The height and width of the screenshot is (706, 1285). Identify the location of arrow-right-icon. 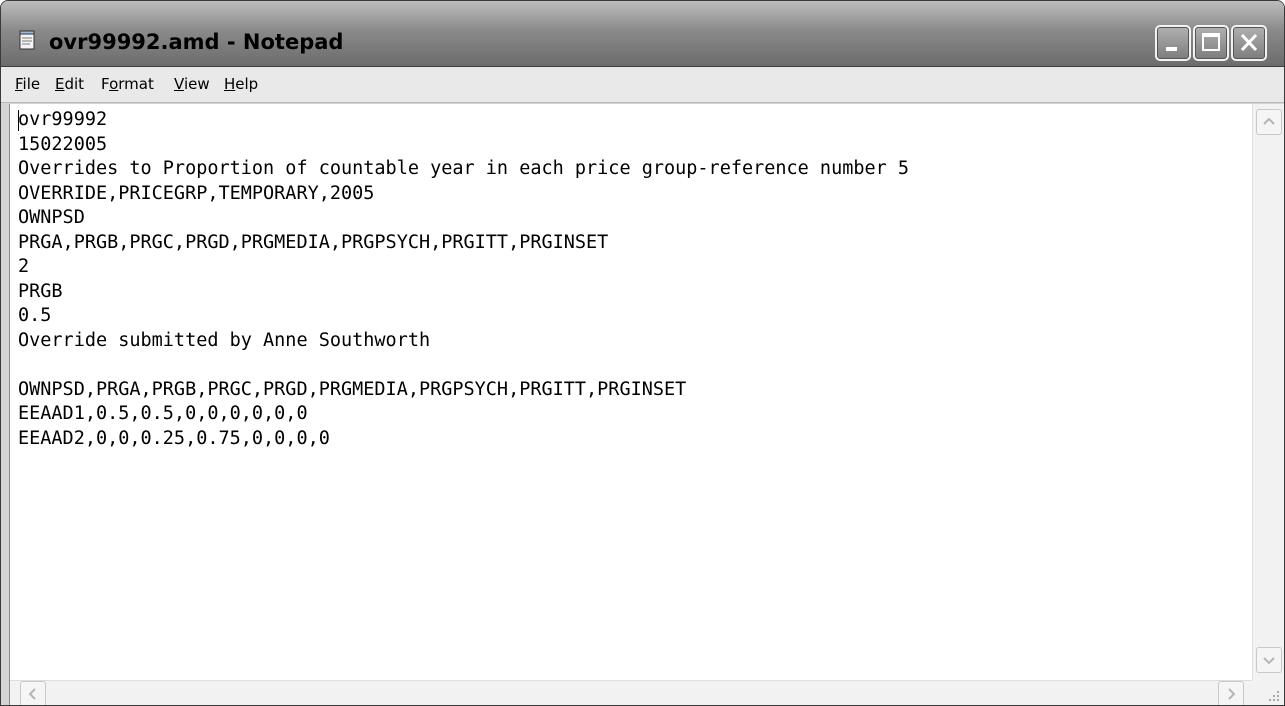
(1232, 694).